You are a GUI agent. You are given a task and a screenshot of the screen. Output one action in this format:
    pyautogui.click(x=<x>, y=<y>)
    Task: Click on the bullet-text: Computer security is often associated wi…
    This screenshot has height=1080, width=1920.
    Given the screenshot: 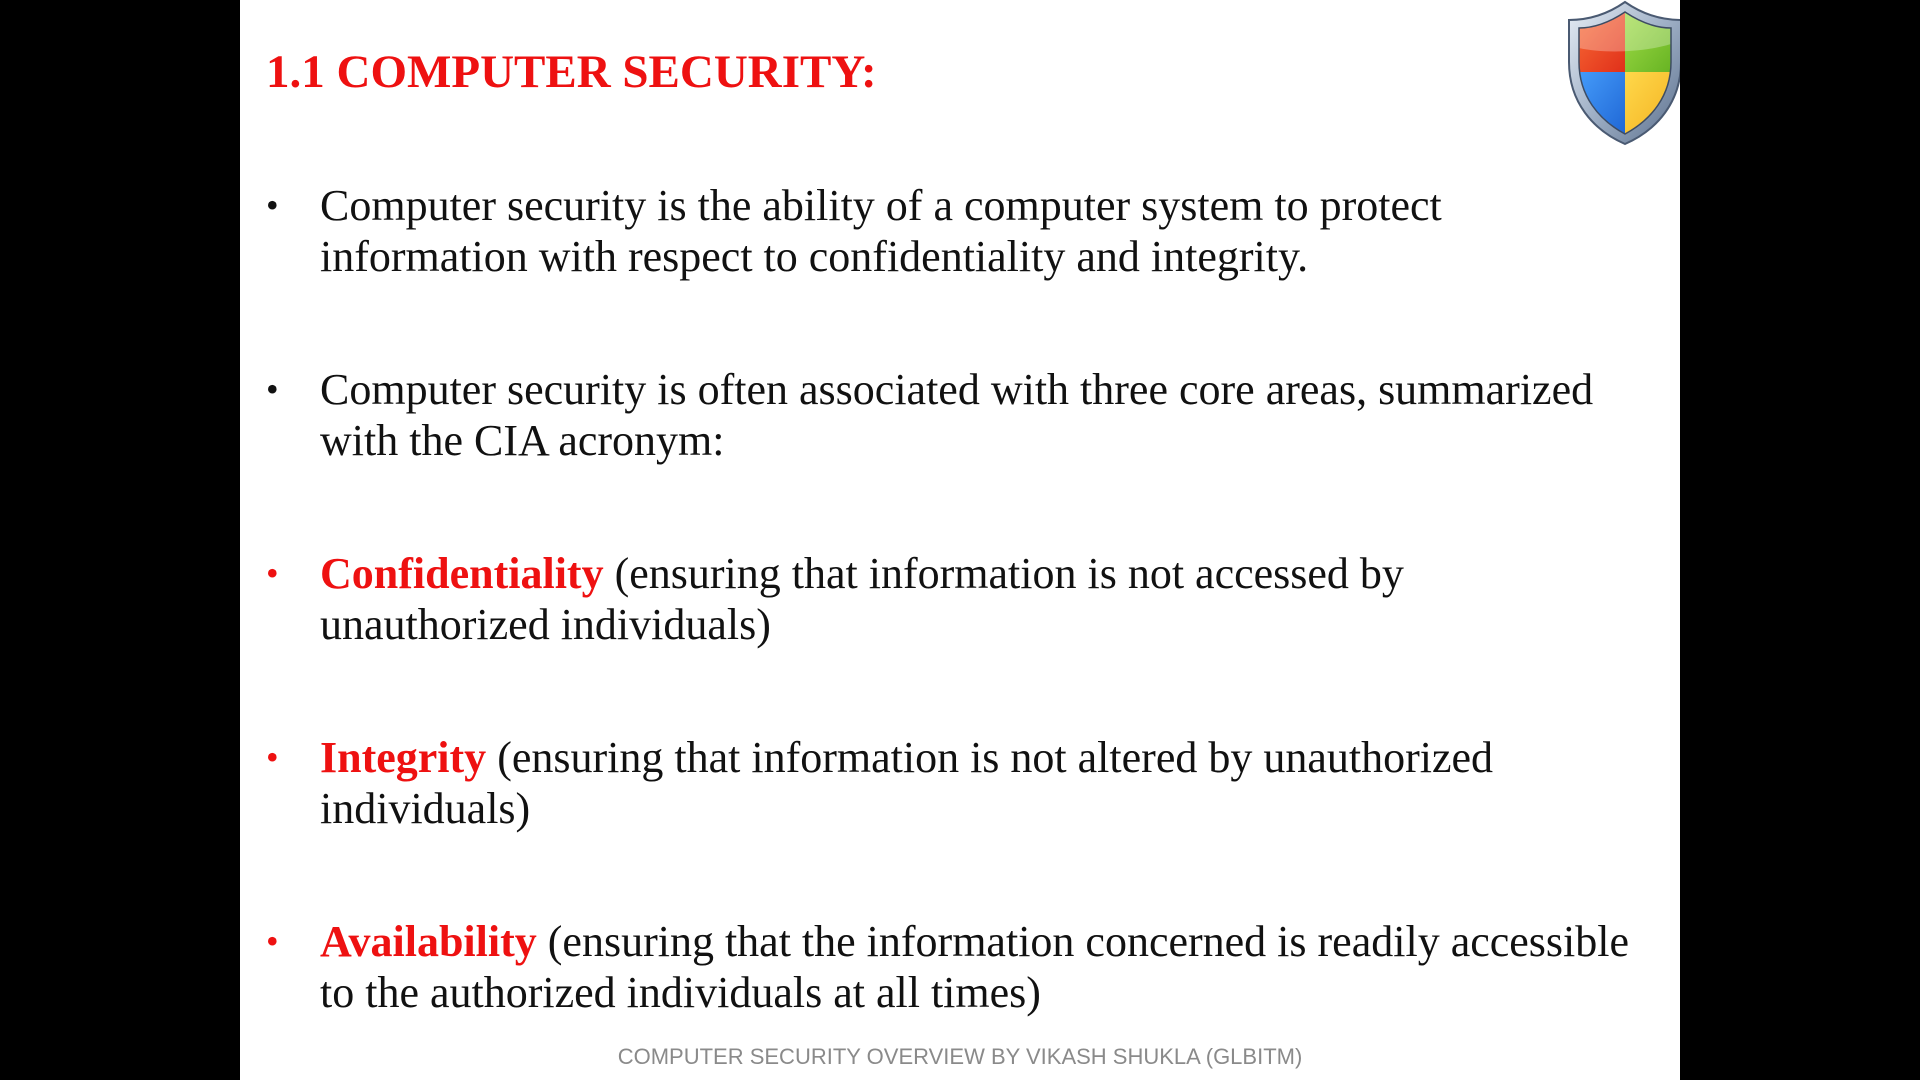 What is the action you would take?
    pyautogui.click(x=980, y=415)
    